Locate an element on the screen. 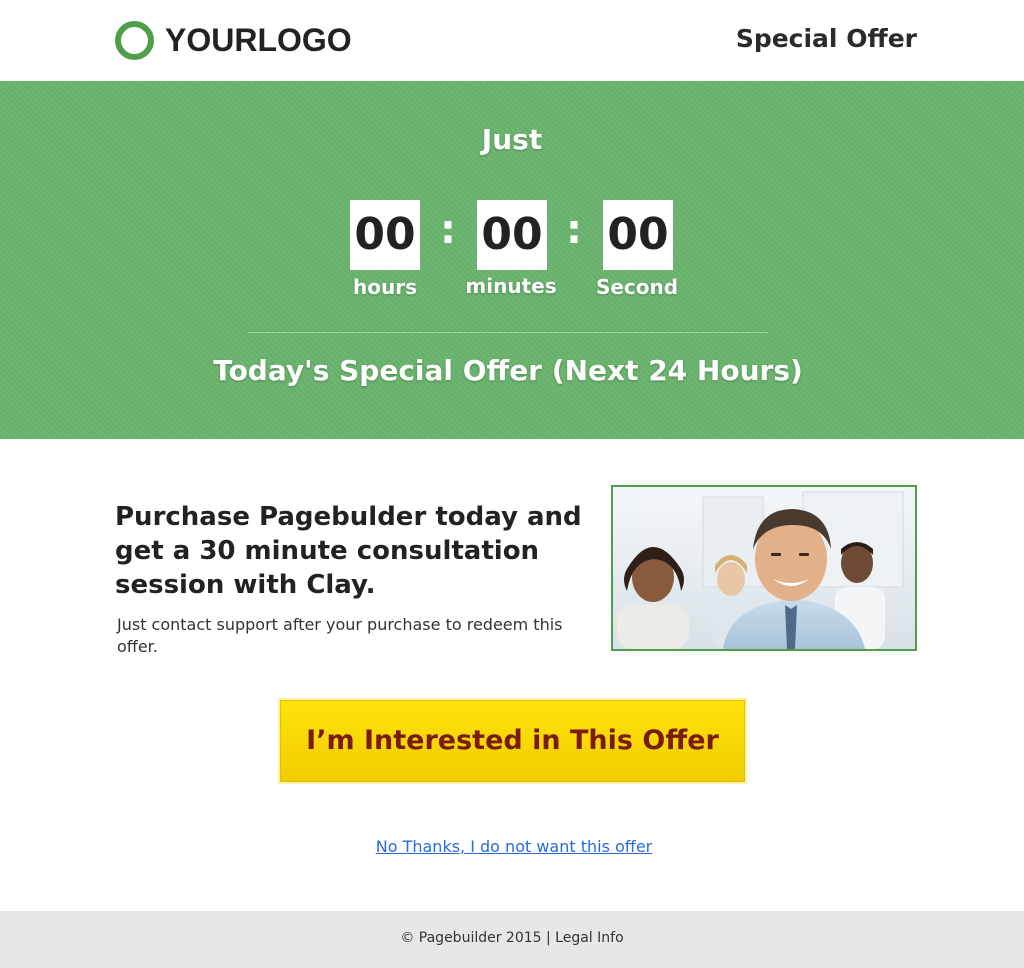 Image resolution: width=1024 pixels, height=968 pixels. decline-offer-link: No Thanks, I do not want this offer is located at coordinates (514, 846).